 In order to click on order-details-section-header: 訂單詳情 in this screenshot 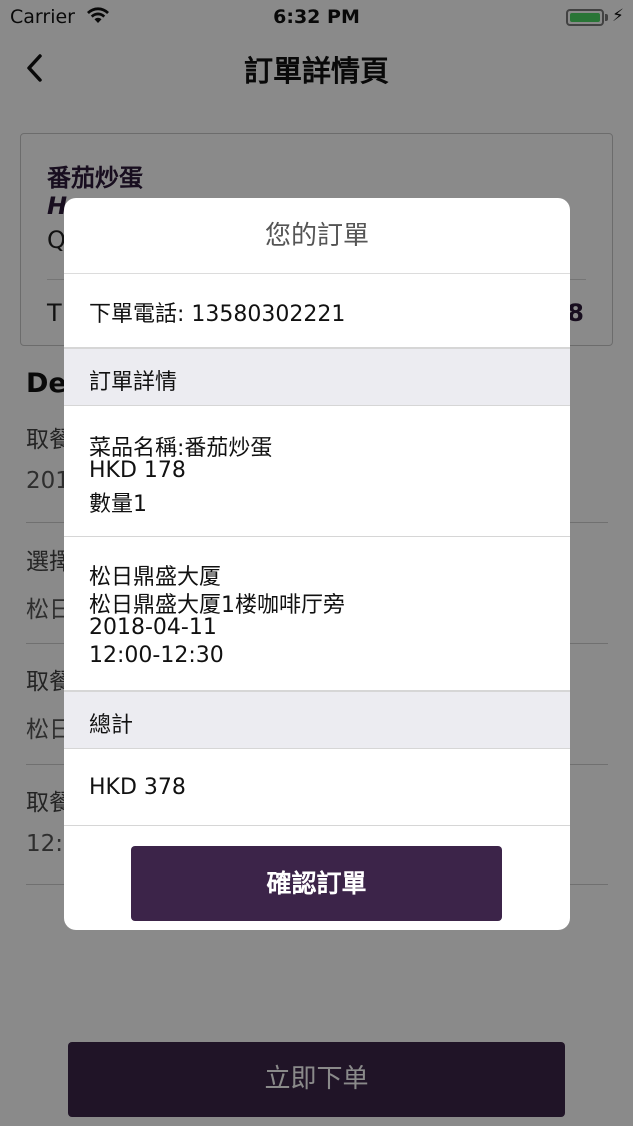, I will do `click(317, 377)`.